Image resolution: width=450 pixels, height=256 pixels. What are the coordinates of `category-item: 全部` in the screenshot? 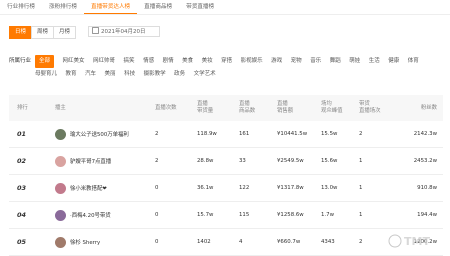 It's located at (45, 61).